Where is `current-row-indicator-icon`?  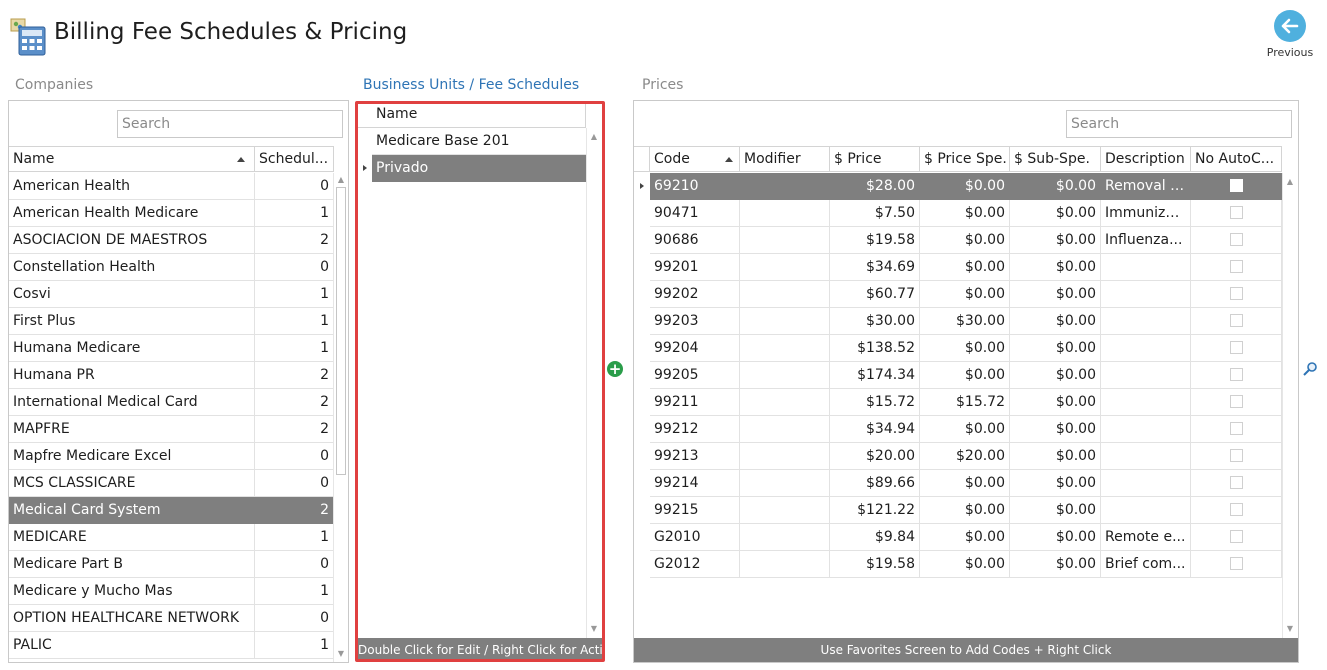 current-row-indicator-icon is located at coordinates (365, 168).